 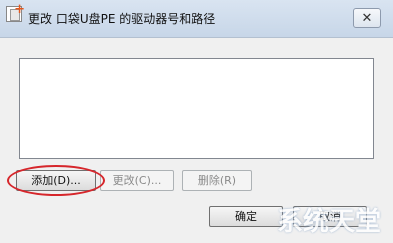 What do you see at coordinates (122, 19) in the screenshot?
I see `dialog-title: 更改 口袋U盘PE 的驱动器号和路径` at bounding box center [122, 19].